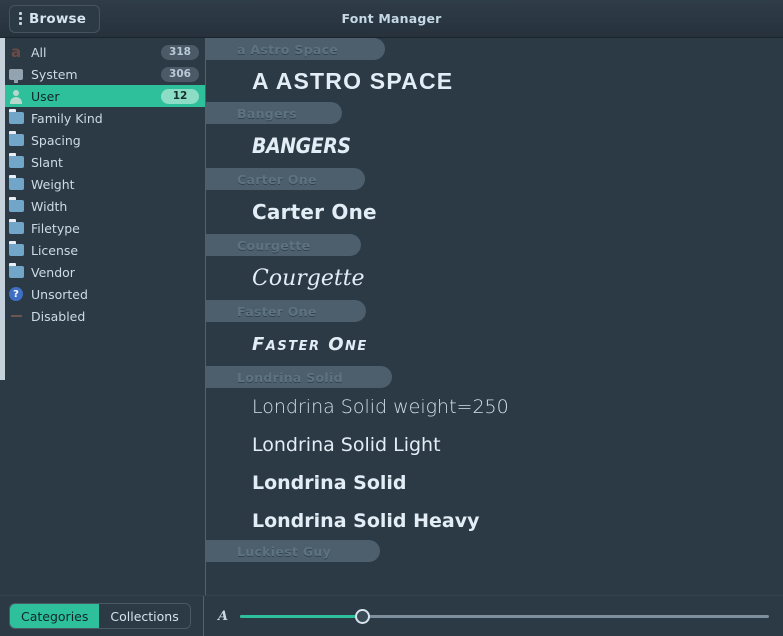 The width and height of the screenshot is (783, 636). I want to click on font-sample-row: Londrina Solid, so click(494, 483).